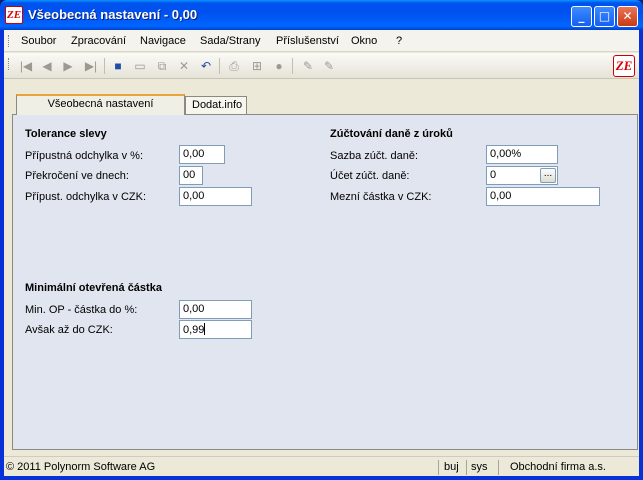 Image resolution: width=643 pixels, height=480 pixels. What do you see at coordinates (140, 66) in the screenshot?
I see `new-icon: ▭` at bounding box center [140, 66].